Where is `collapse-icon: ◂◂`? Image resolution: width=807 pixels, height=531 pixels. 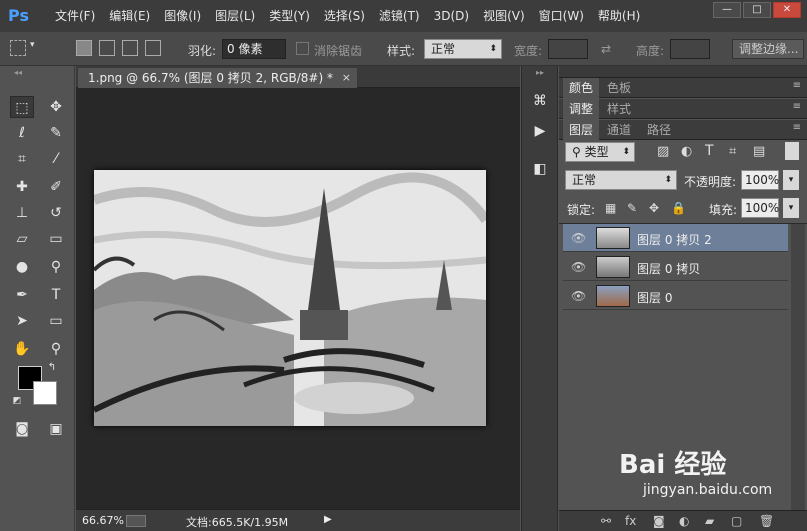 collapse-icon: ◂◂ is located at coordinates (18, 73).